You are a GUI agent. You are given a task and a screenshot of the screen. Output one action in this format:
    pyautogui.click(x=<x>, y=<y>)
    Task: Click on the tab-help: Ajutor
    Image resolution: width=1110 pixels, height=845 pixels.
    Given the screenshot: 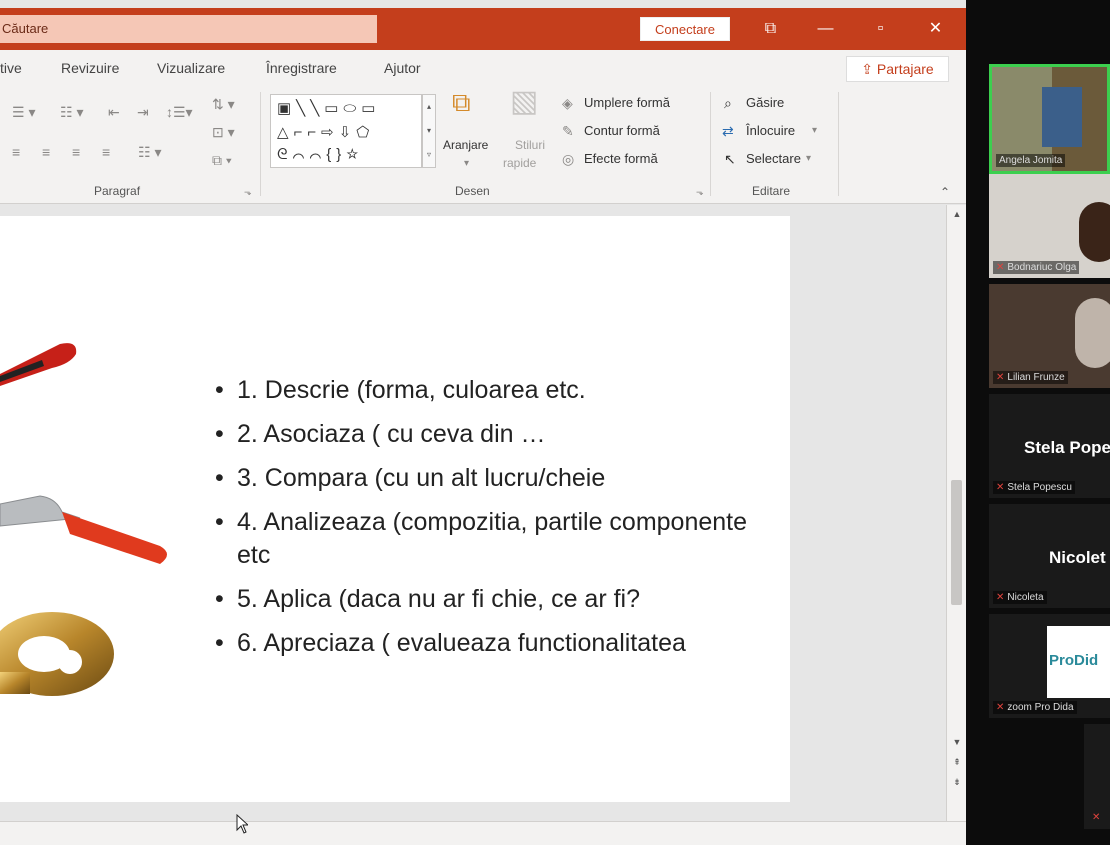 What is the action you would take?
    pyautogui.click(x=402, y=68)
    